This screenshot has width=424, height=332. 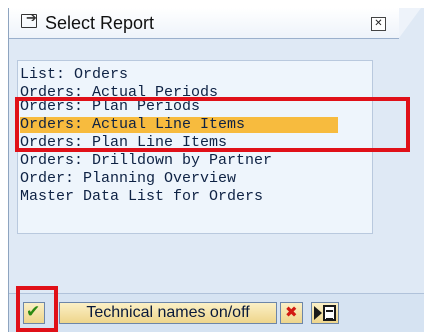 I want to click on close-button: ✕, so click(x=378, y=24).